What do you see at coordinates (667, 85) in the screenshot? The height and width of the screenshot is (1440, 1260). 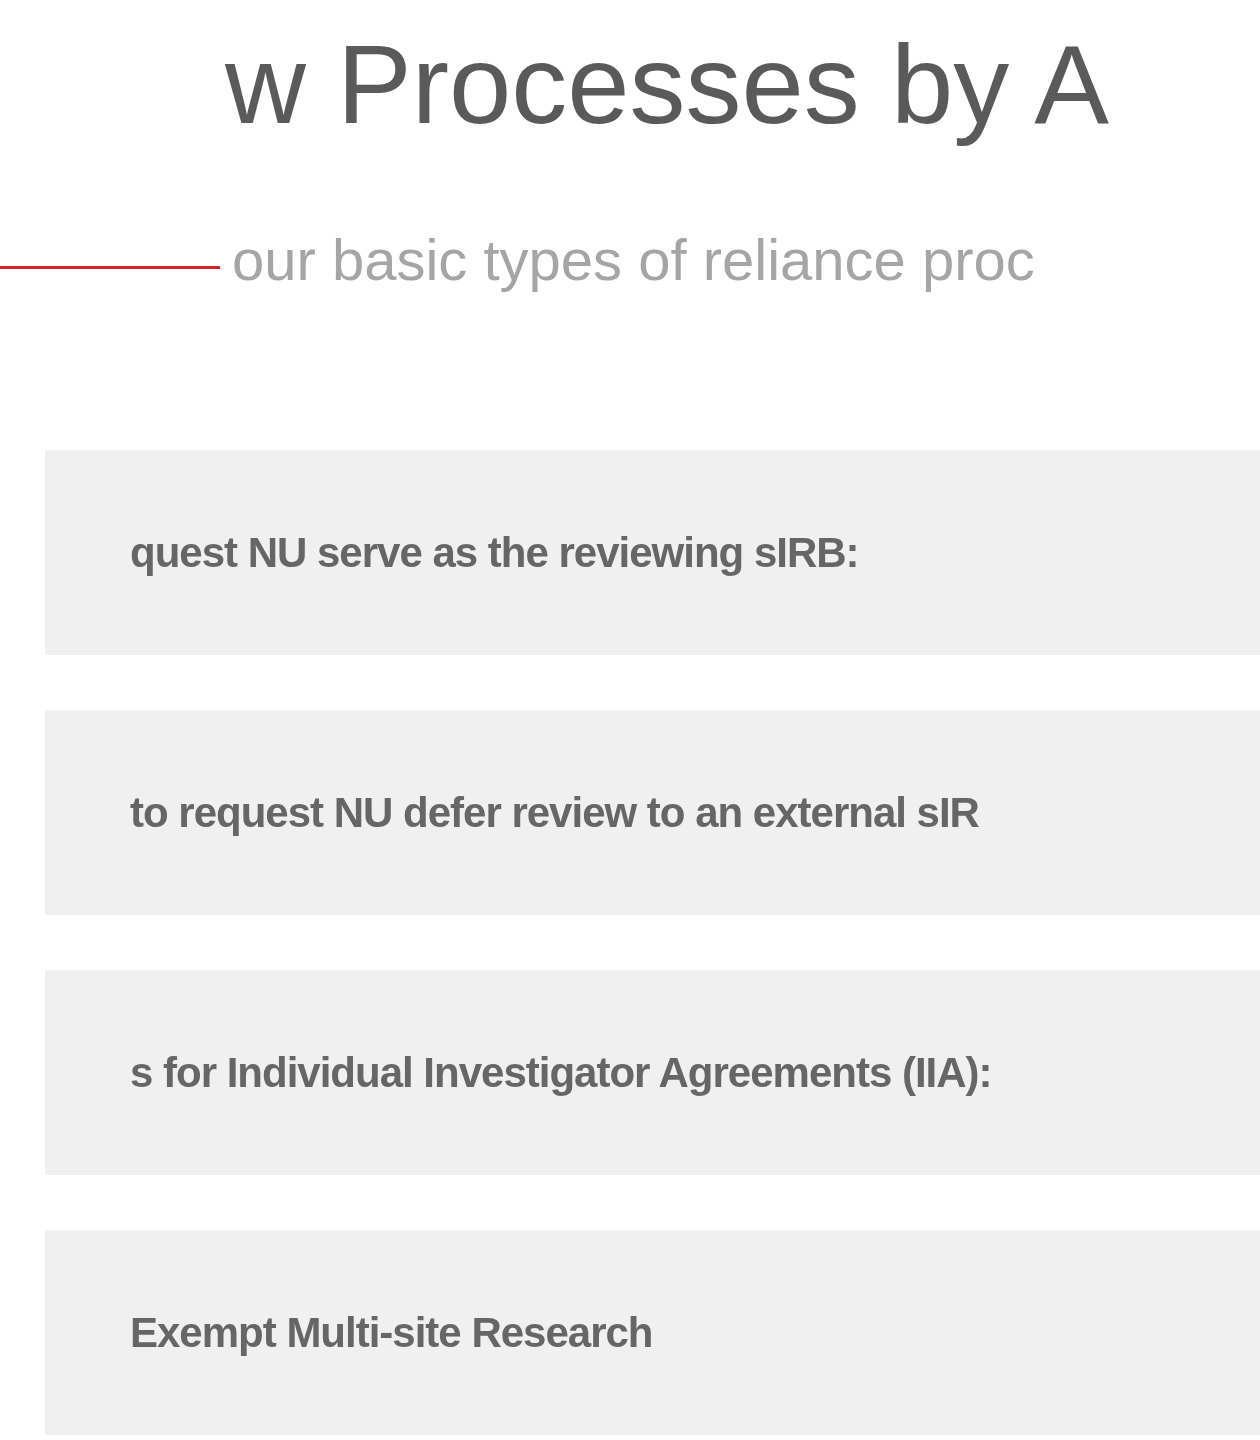 I see `page-title: w Processes by A` at bounding box center [667, 85].